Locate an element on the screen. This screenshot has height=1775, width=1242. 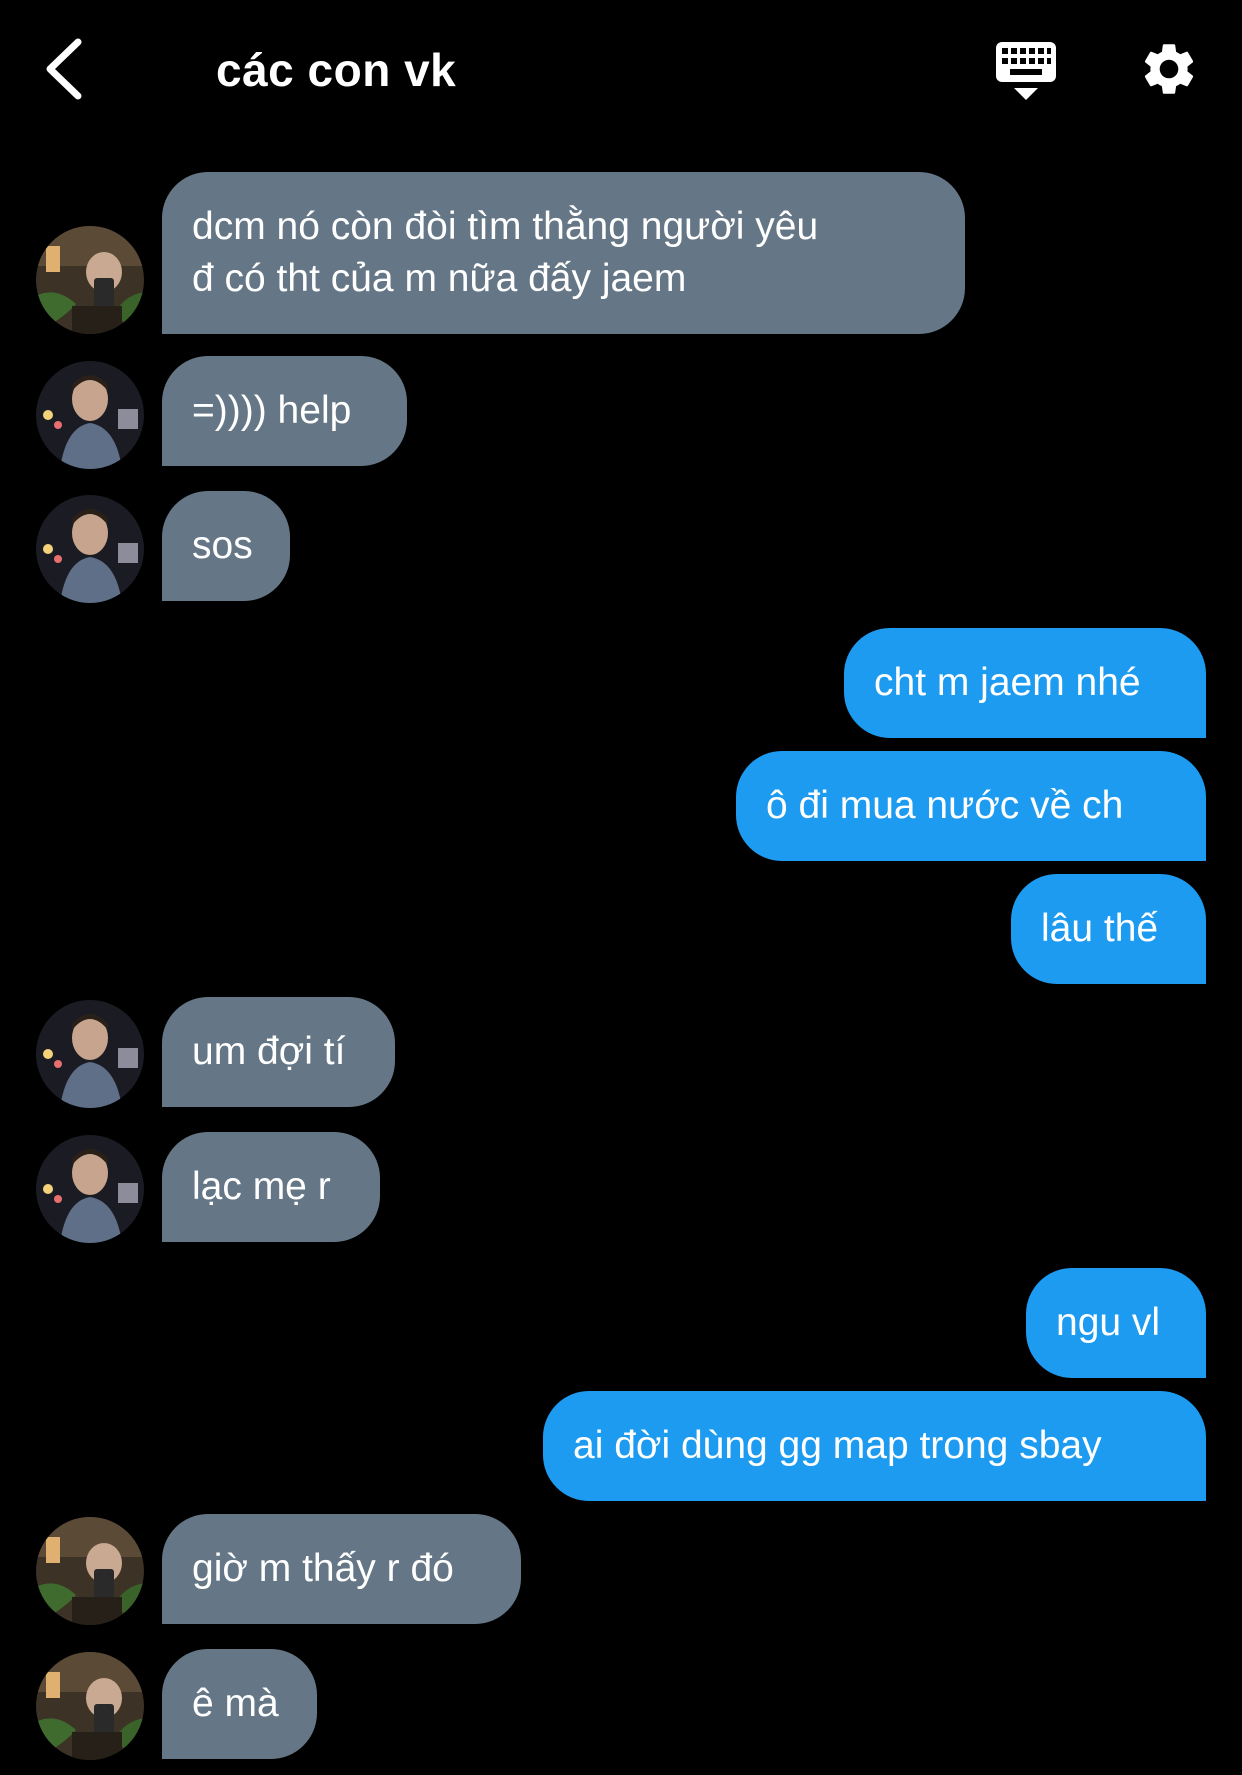
chevron-left-icon is located at coordinates (64, 69).